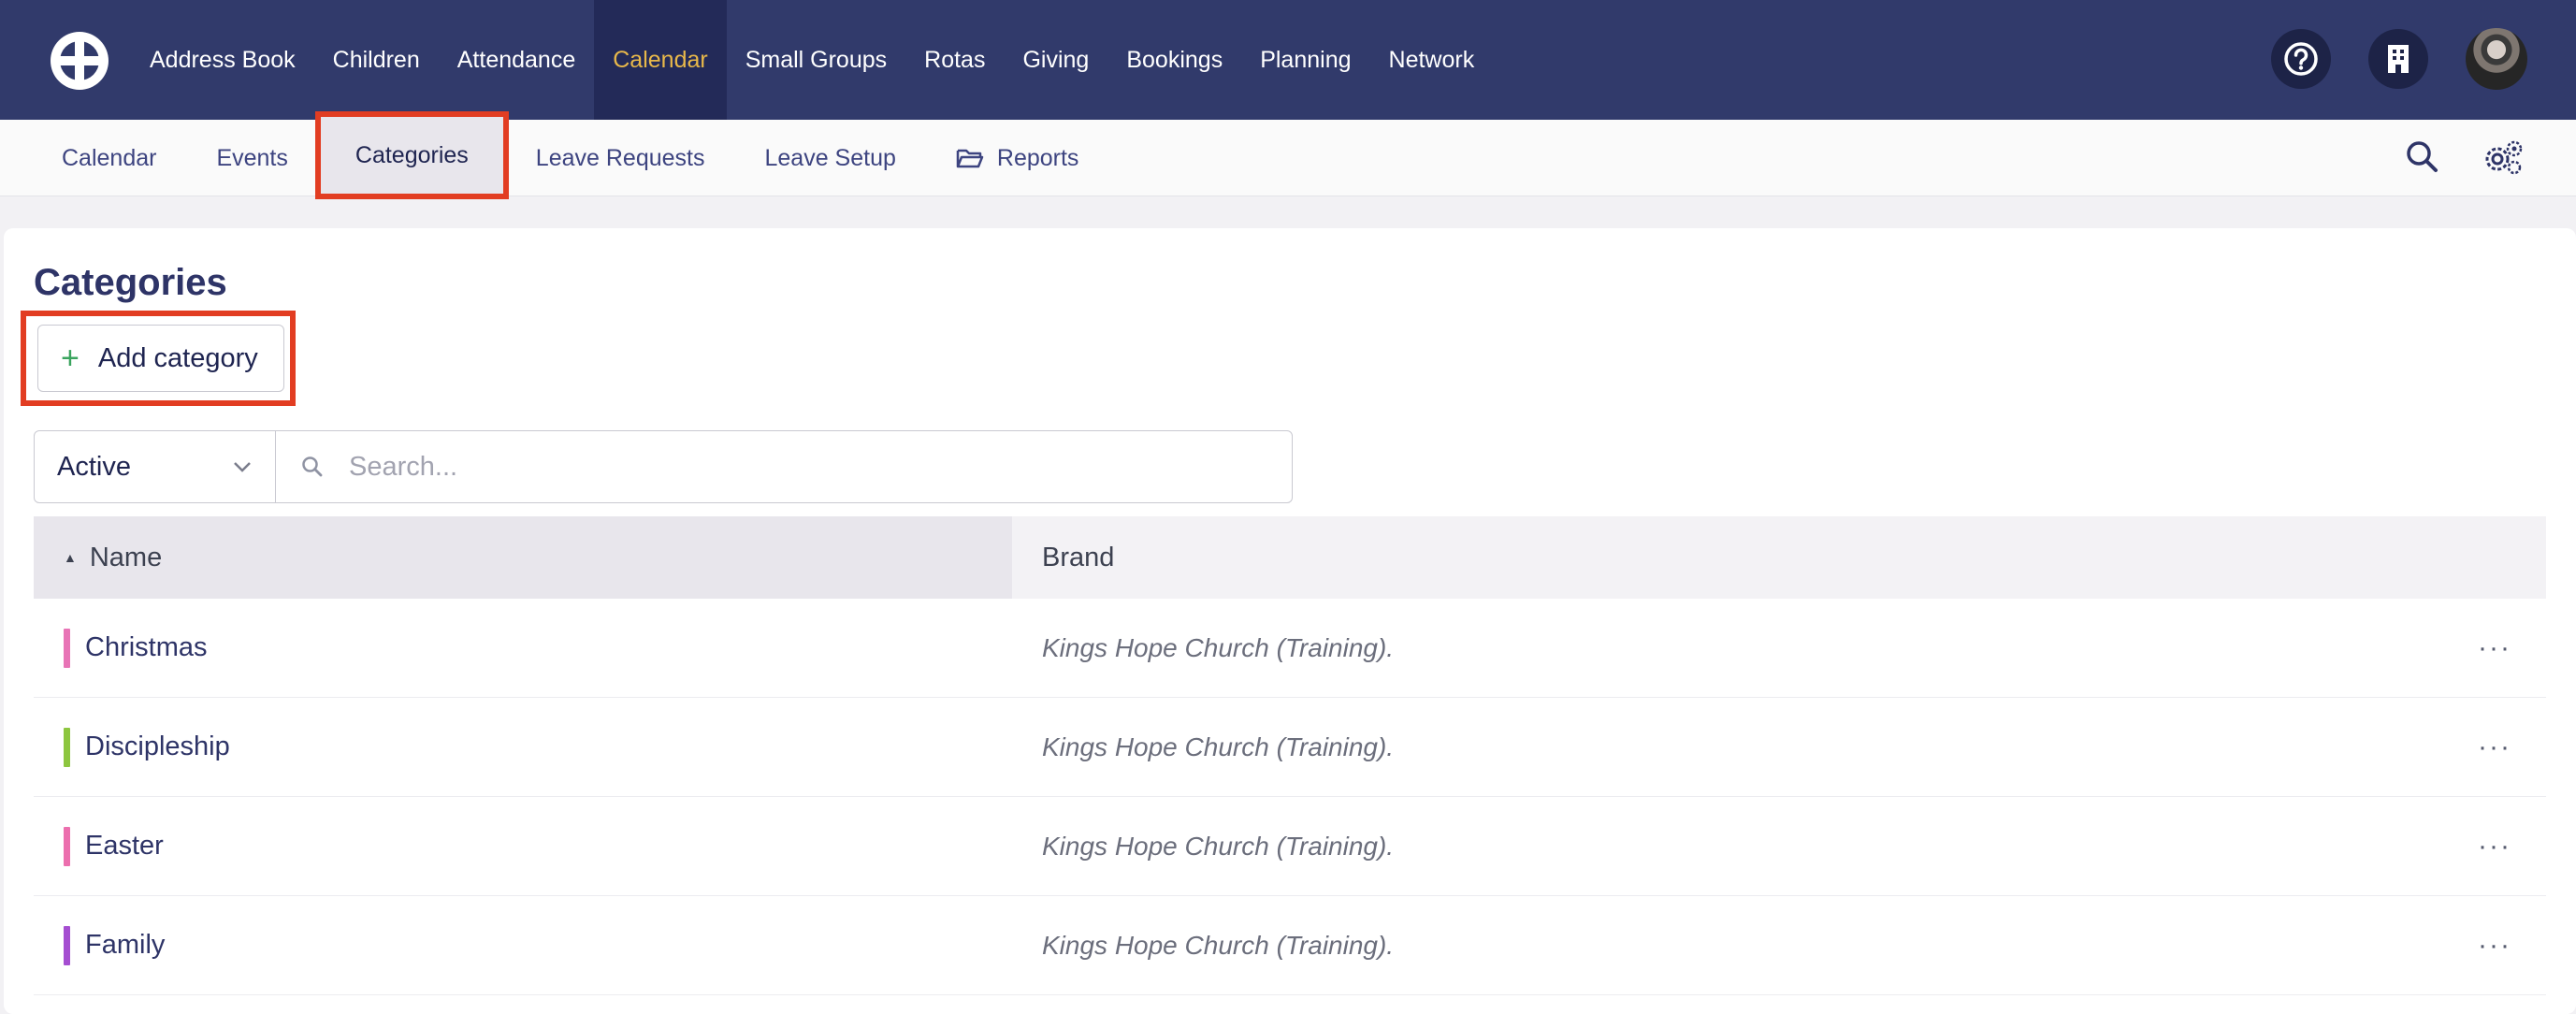 Image resolution: width=2576 pixels, height=1014 pixels. Describe the element at coordinates (411, 155) in the screenshot. I see `tab-categories: Categories` at that location.